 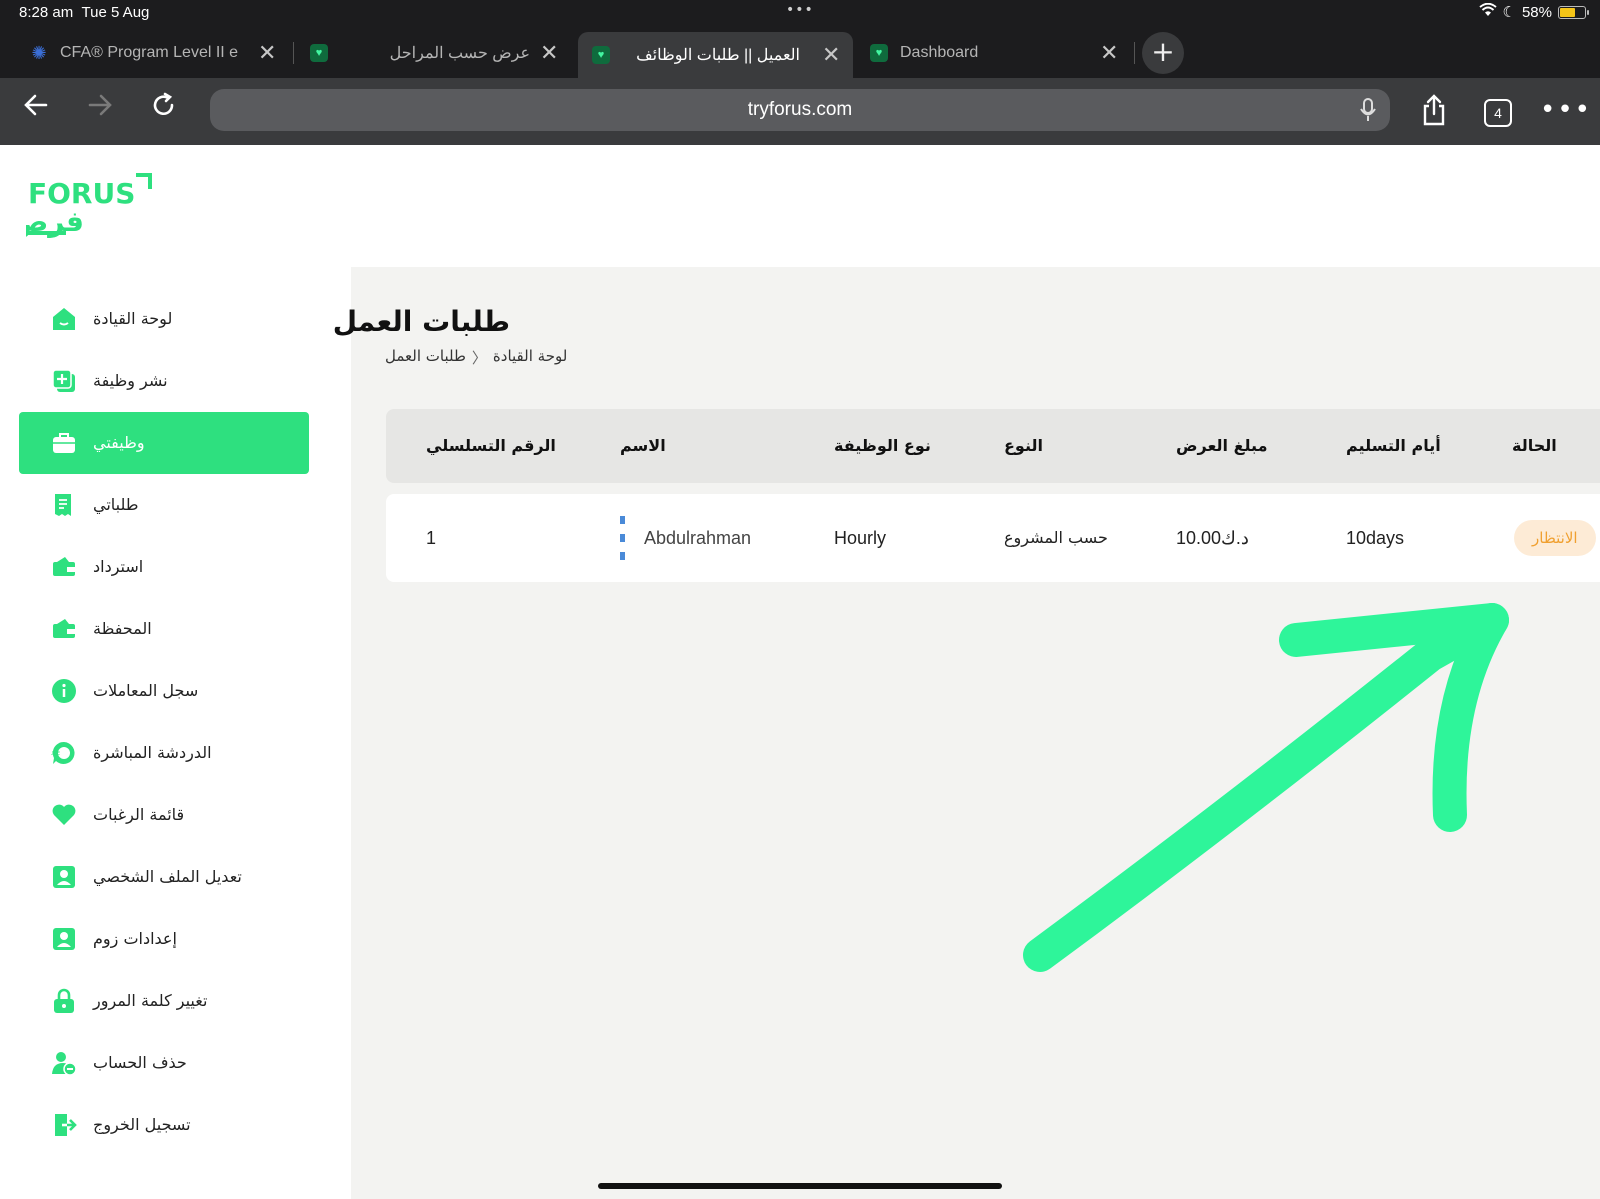 What do you see at coordinates (643, 445) in the screenshot?
I see `header-name: الاسم` at bounding box center [643, 445].